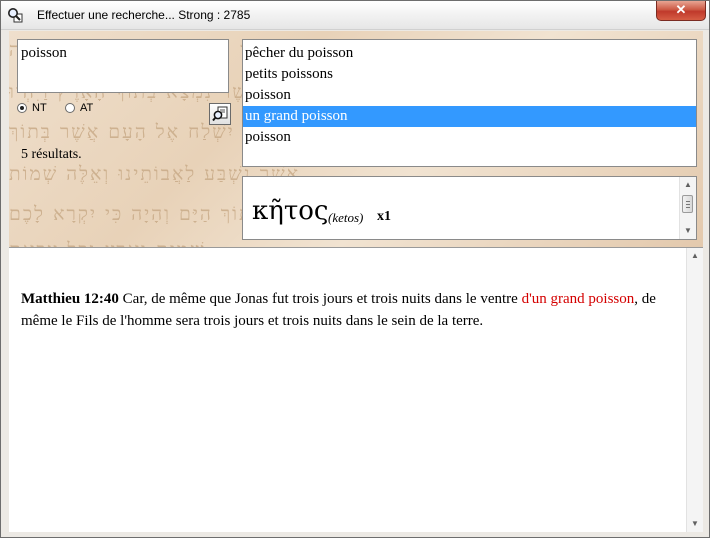  I want to click on verse-highlight: d'un grand poisson, so click(578, 299).